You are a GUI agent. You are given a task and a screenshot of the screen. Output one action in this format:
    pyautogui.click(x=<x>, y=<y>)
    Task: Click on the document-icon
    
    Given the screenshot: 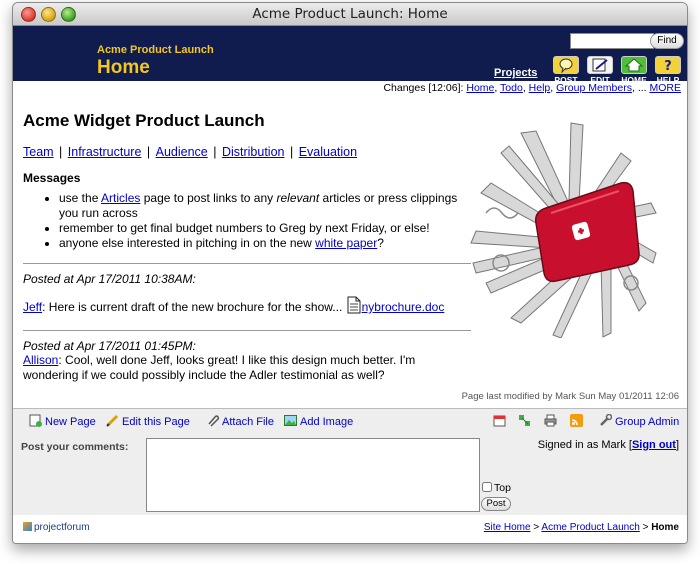 What is the action you would take?
    pyautogui.click(x=354, y=307)
    